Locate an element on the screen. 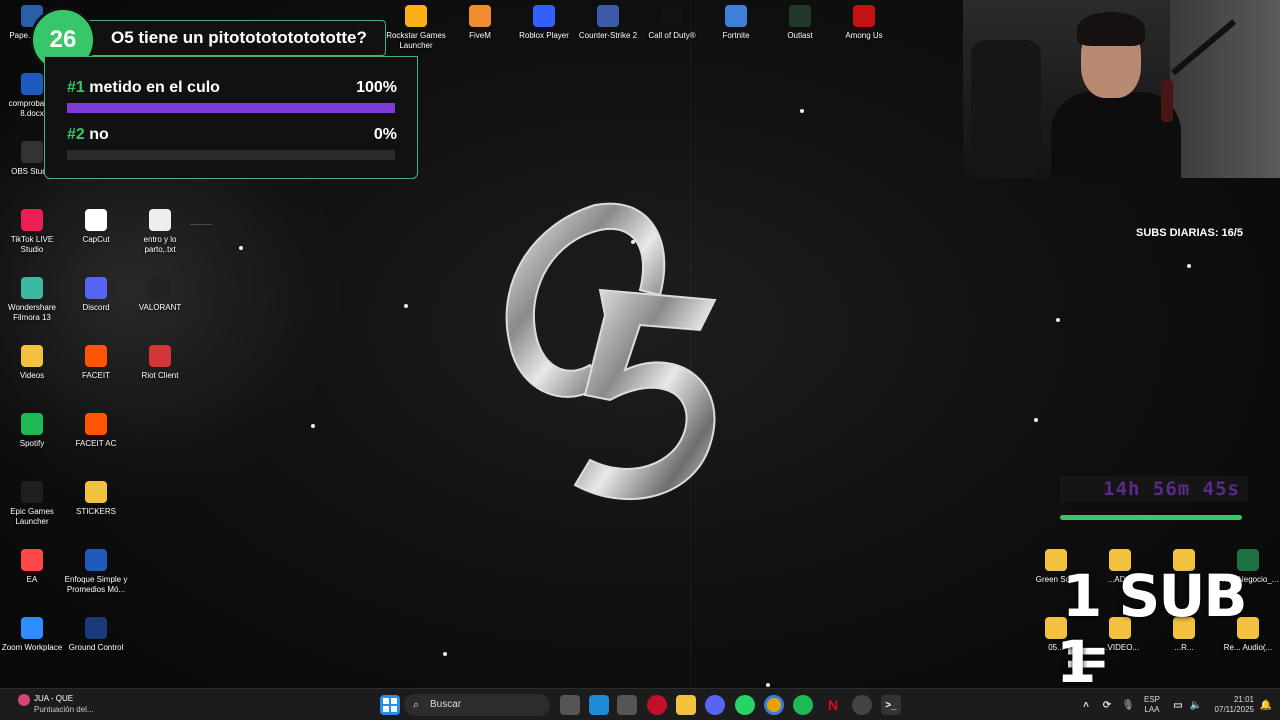 The image size is (1280, 720). desktop-icon-16: EA is located at coordinates (32, 567).